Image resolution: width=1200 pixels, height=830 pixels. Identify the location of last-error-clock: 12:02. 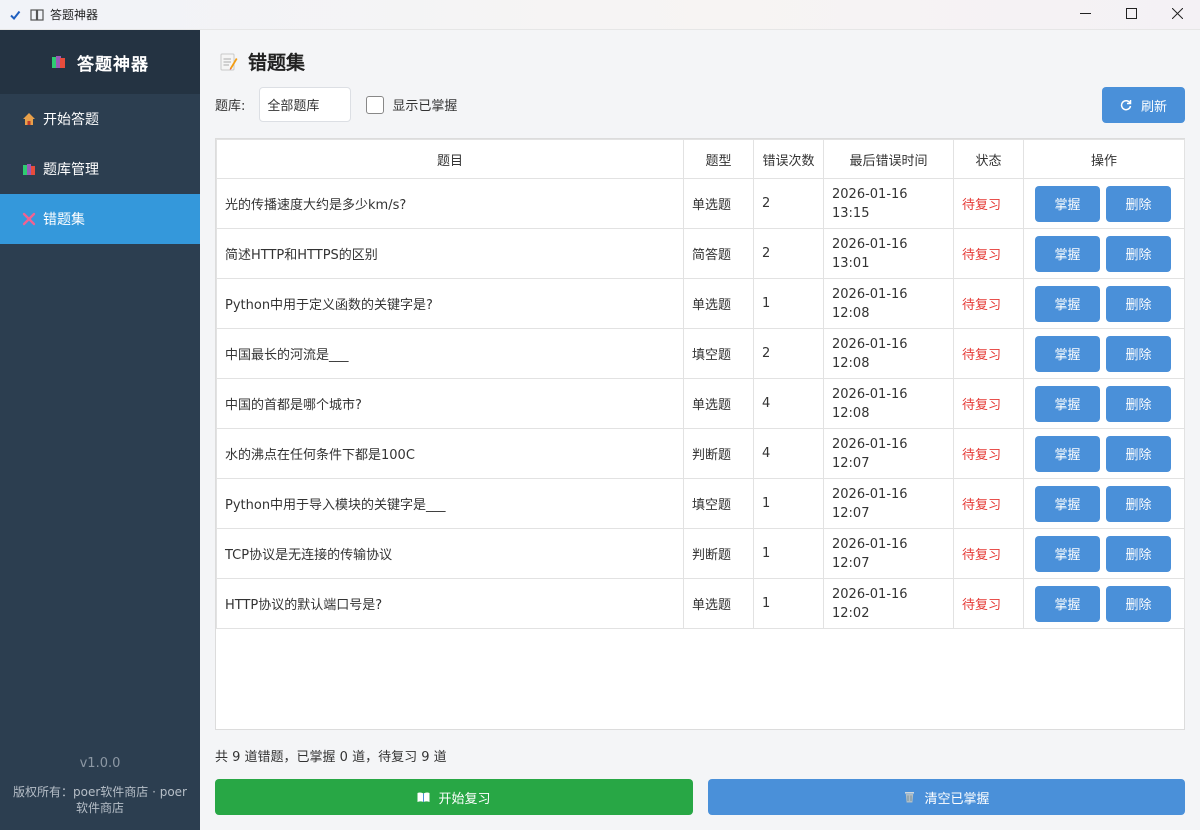
(851, 613).